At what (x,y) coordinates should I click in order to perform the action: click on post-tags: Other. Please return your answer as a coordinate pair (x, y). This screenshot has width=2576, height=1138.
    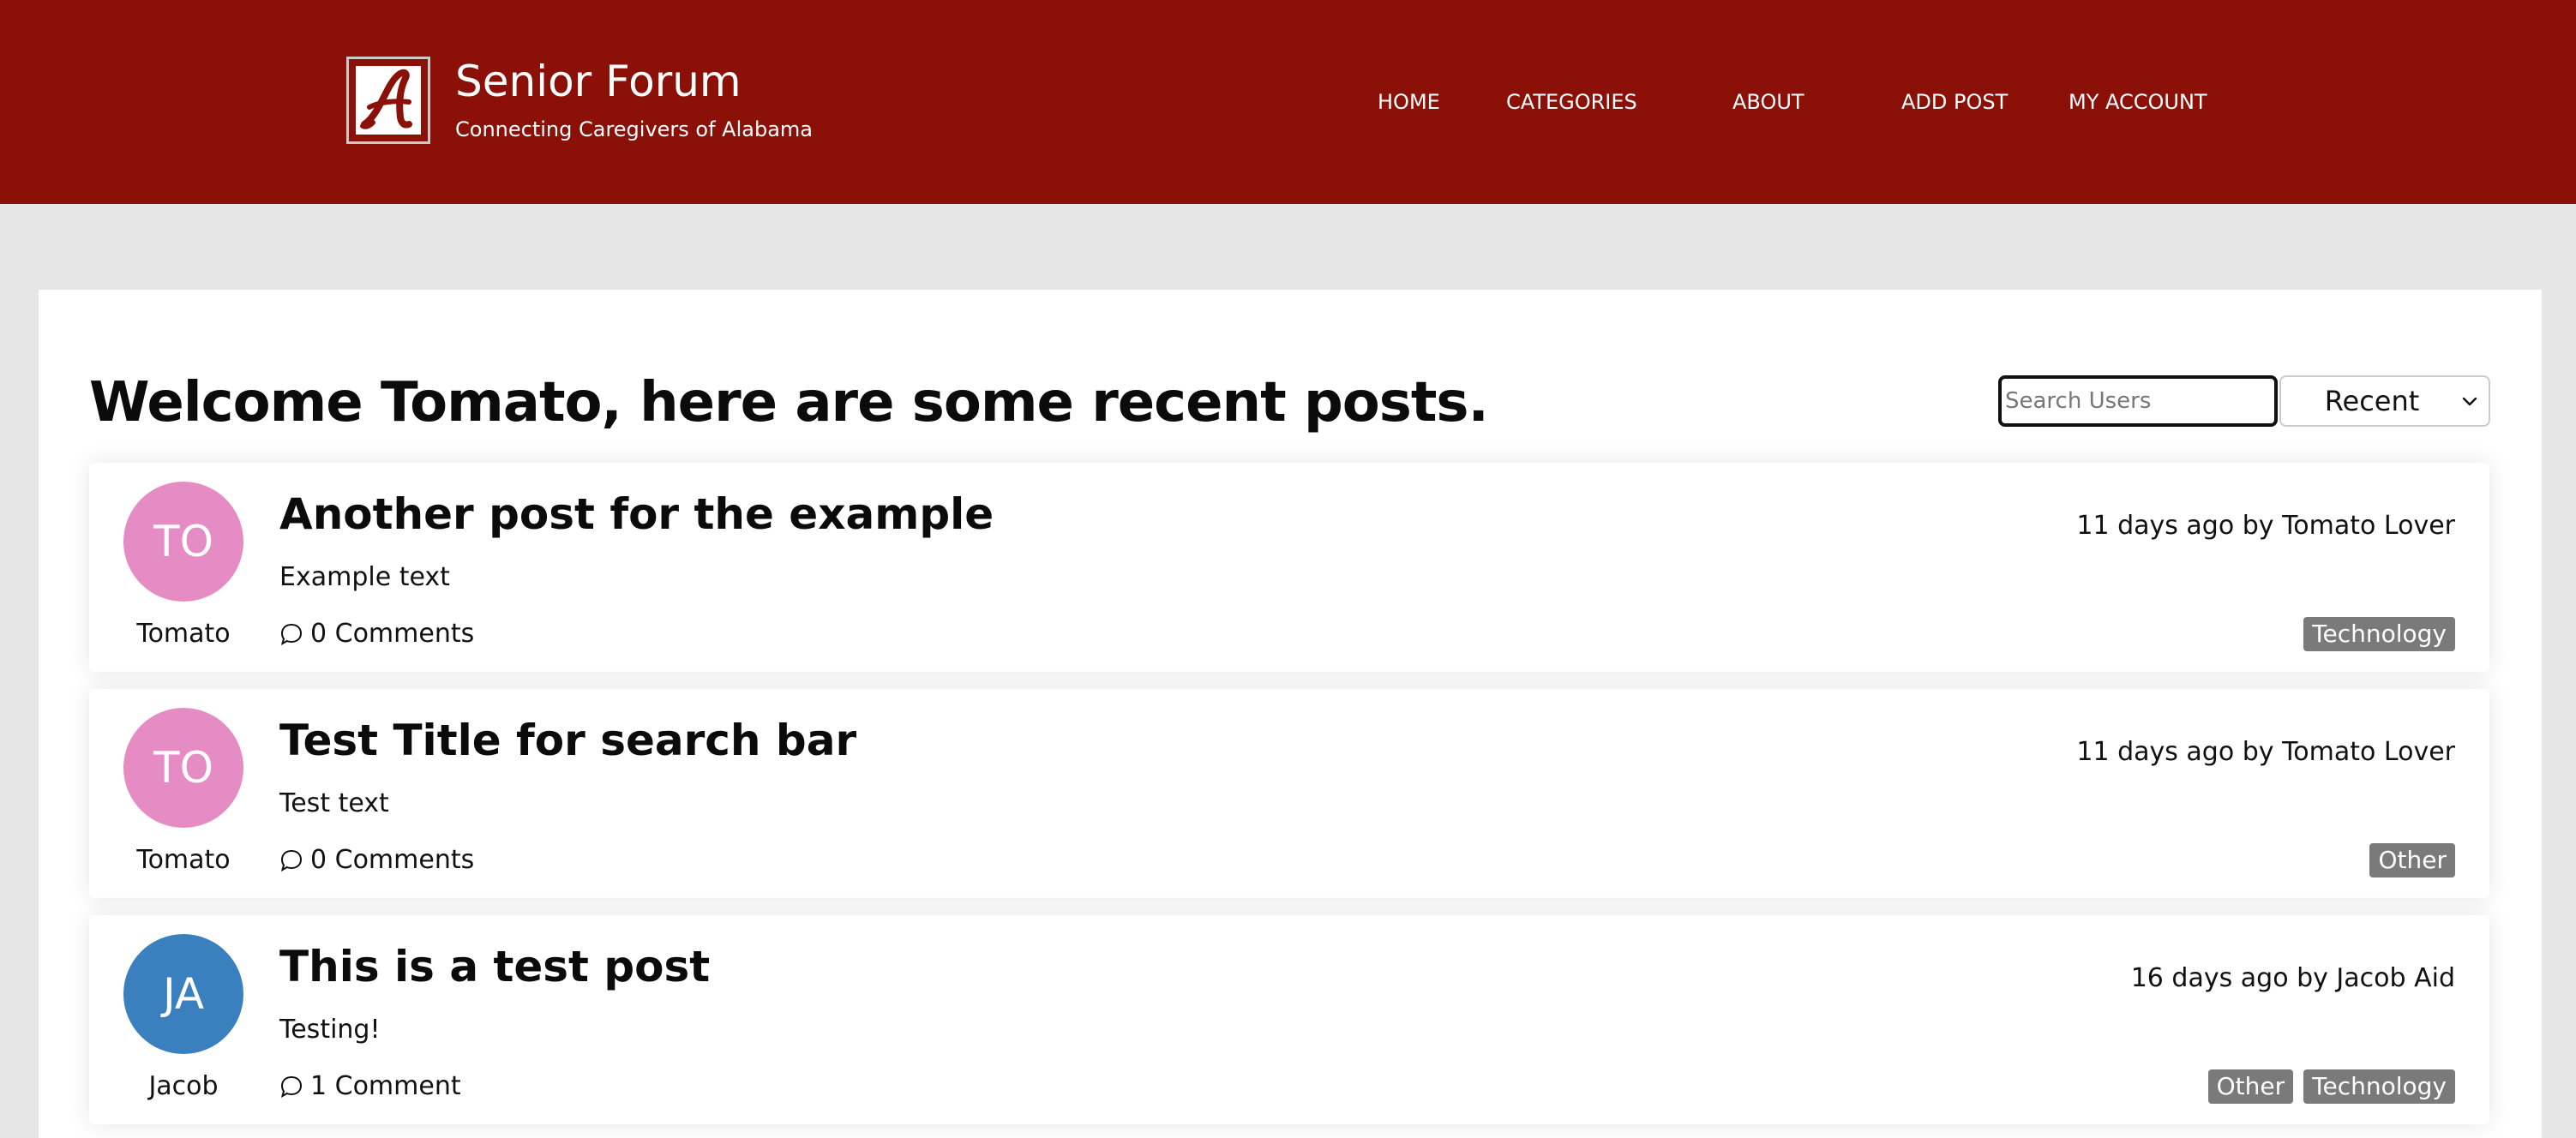
    Looking at the image, I should click on (2412, 860).